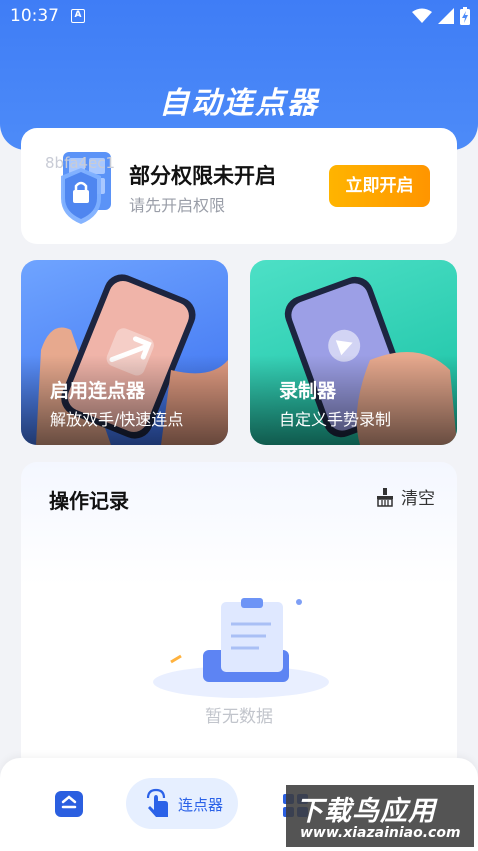 This screenshot has width=478, height=851. I want to click on status-bar: 10:37 A, so click(239, 17).